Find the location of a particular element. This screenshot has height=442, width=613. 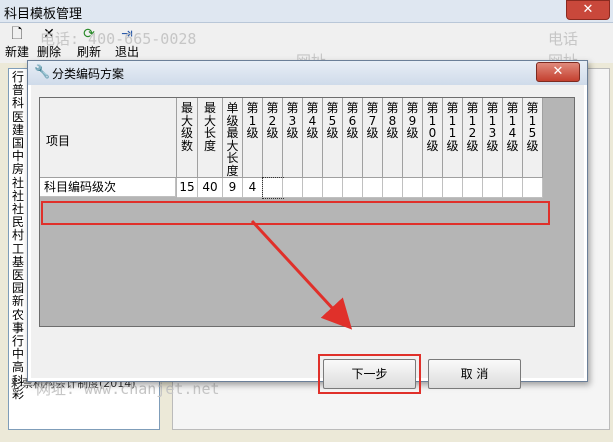

window-close-button: ✕ is located at coordinates (588, 10).